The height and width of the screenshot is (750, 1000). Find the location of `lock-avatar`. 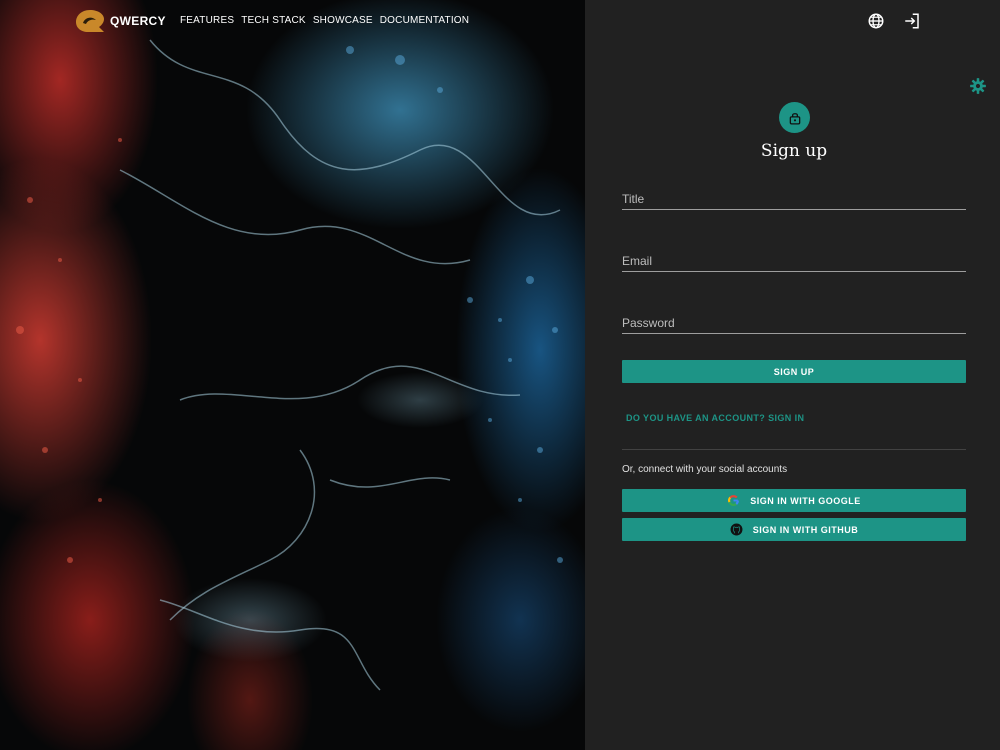

lock-avatar is located at coordinates (794, 117).